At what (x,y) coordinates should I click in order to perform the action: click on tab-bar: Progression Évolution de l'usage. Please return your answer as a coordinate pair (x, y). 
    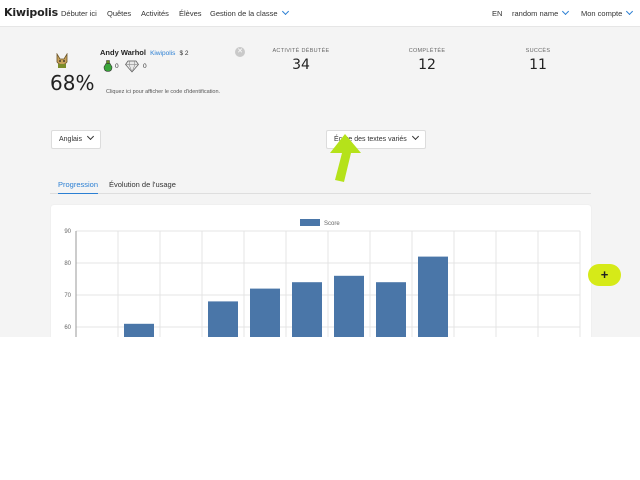
    Looking at the image, I should click on (320, 185).